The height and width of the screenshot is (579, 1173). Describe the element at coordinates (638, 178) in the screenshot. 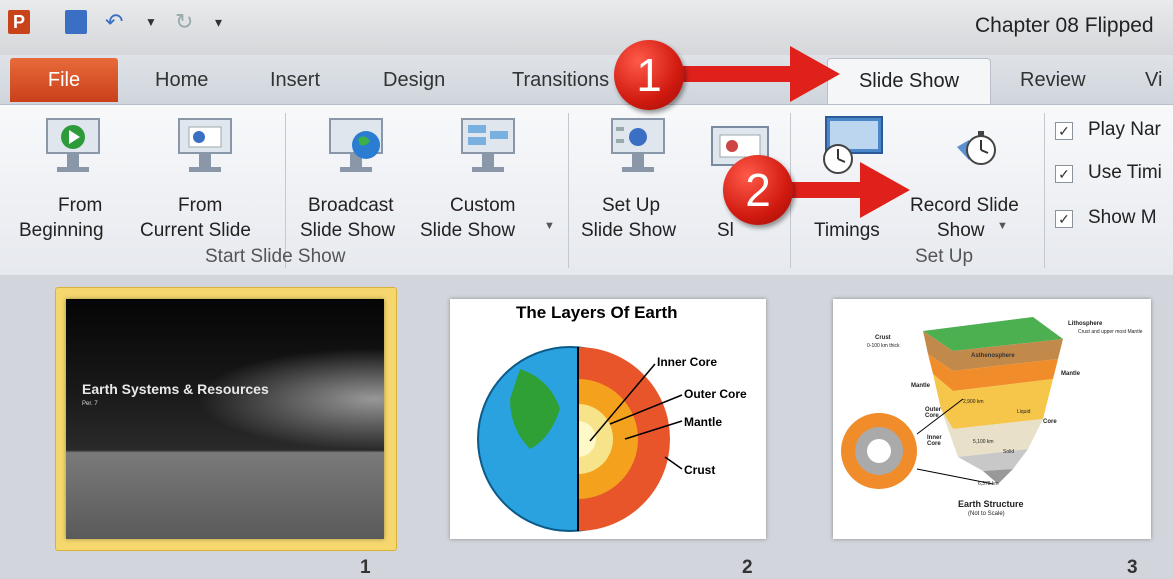

I see `set-up-slide-show-button: Set Up Slide Show` at that location.